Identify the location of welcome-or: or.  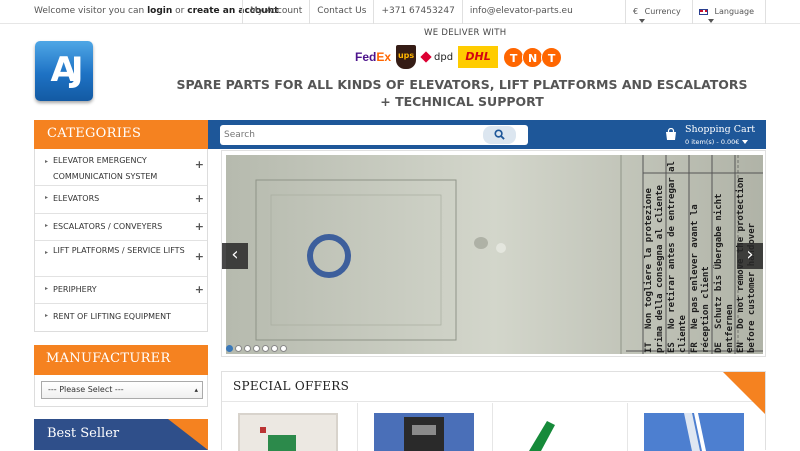
(180, 11).